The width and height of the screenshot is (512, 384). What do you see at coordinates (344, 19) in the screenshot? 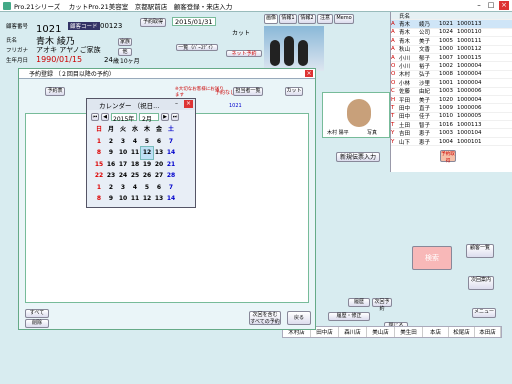
I see `tab-memo: Memo` at bounding box center [344, 19].